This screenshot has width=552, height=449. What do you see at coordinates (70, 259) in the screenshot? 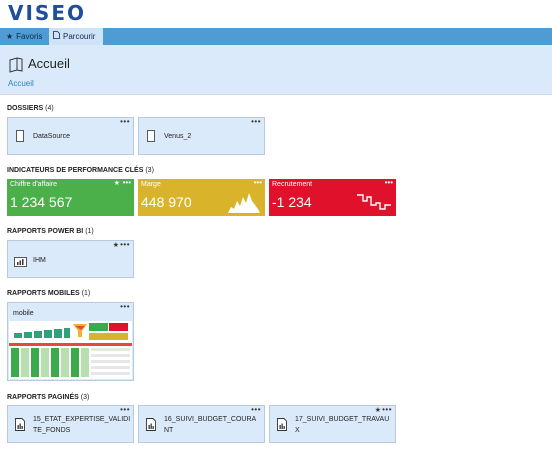
I see `powerbi-tile-ihm: IHM ★ •••` at bounding box center [70, 259].